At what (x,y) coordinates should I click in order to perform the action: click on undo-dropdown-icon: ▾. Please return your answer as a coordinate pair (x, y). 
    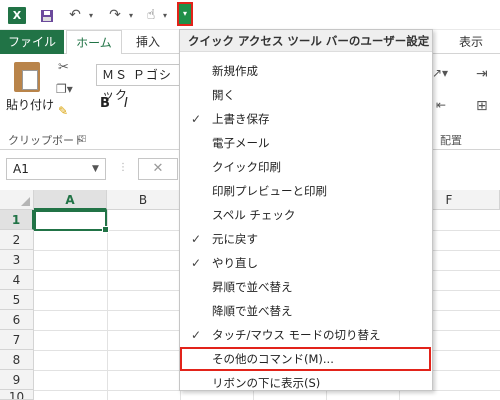
    Looking at the image, I should click on (91, 15).